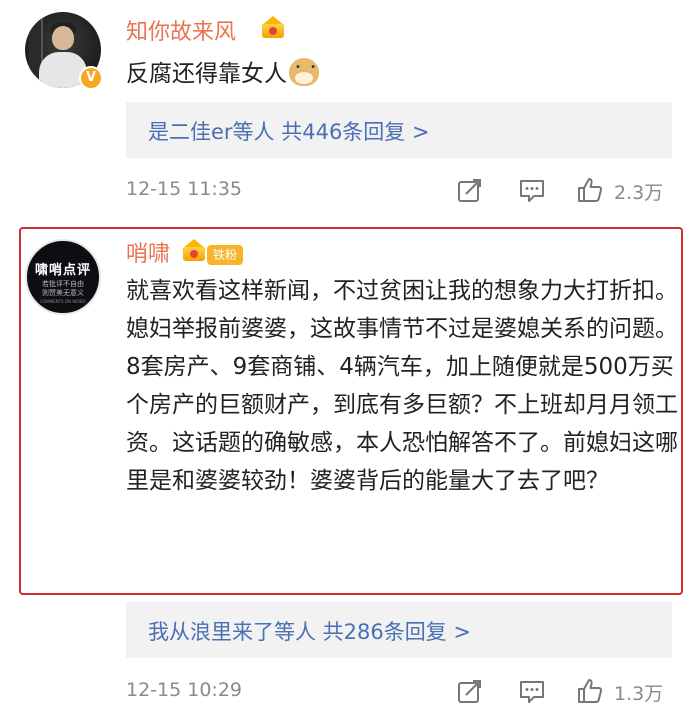 This screenshot has width=692, height=719. What do you see at coordinates (639, 694) in the screenshot?
I see `like-count: 1.3万` at bounding box center [639, 694].